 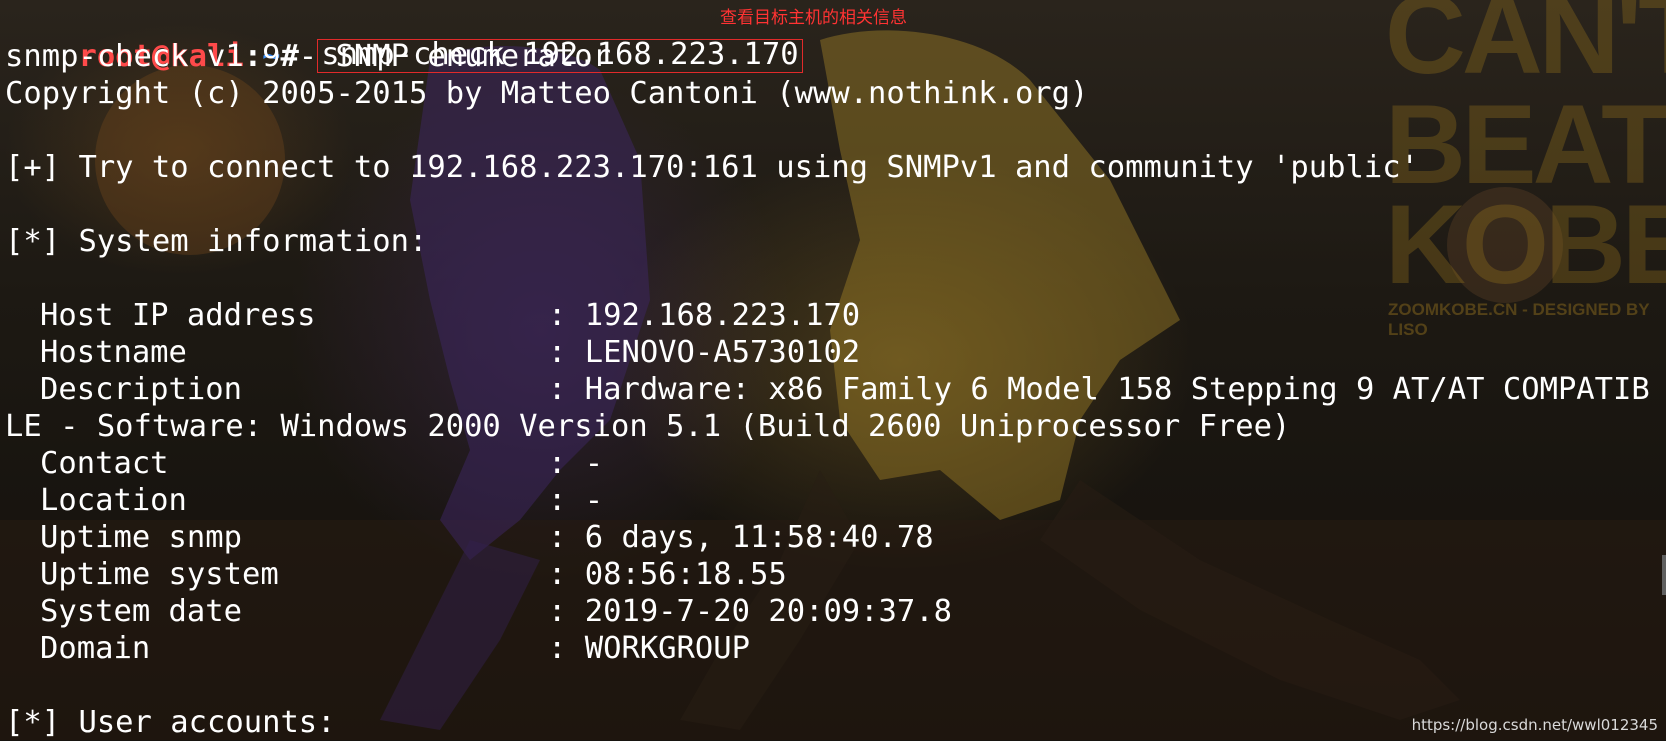 What do you see at coordinates (404, 37) in the screenshot?
I see `prompt-line: root@kali:~# snmp-check 192.168.223.170` at bounding box center [404, 37].